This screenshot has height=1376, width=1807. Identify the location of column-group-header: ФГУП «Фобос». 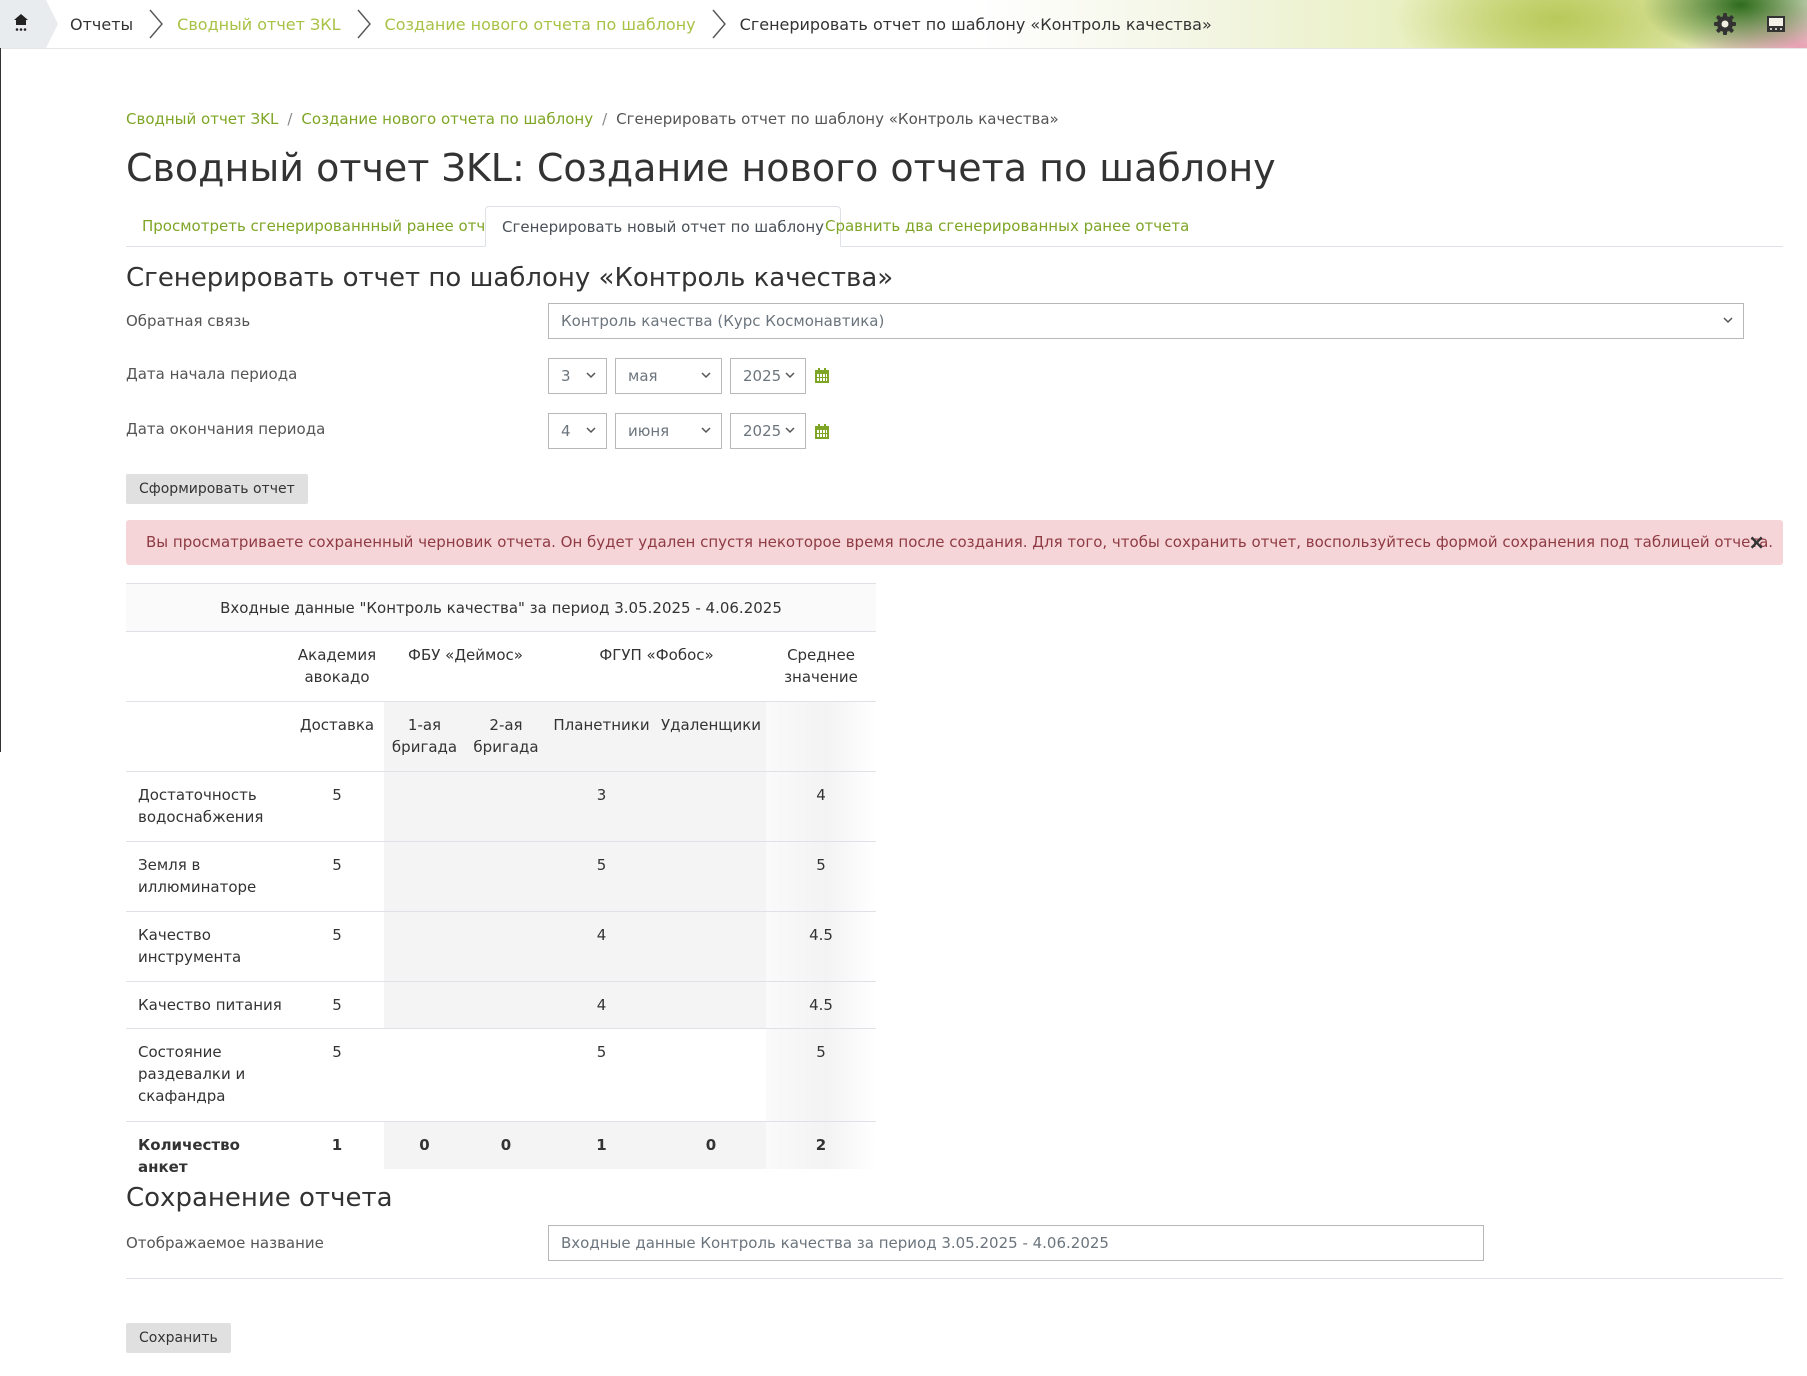
(656, 655).